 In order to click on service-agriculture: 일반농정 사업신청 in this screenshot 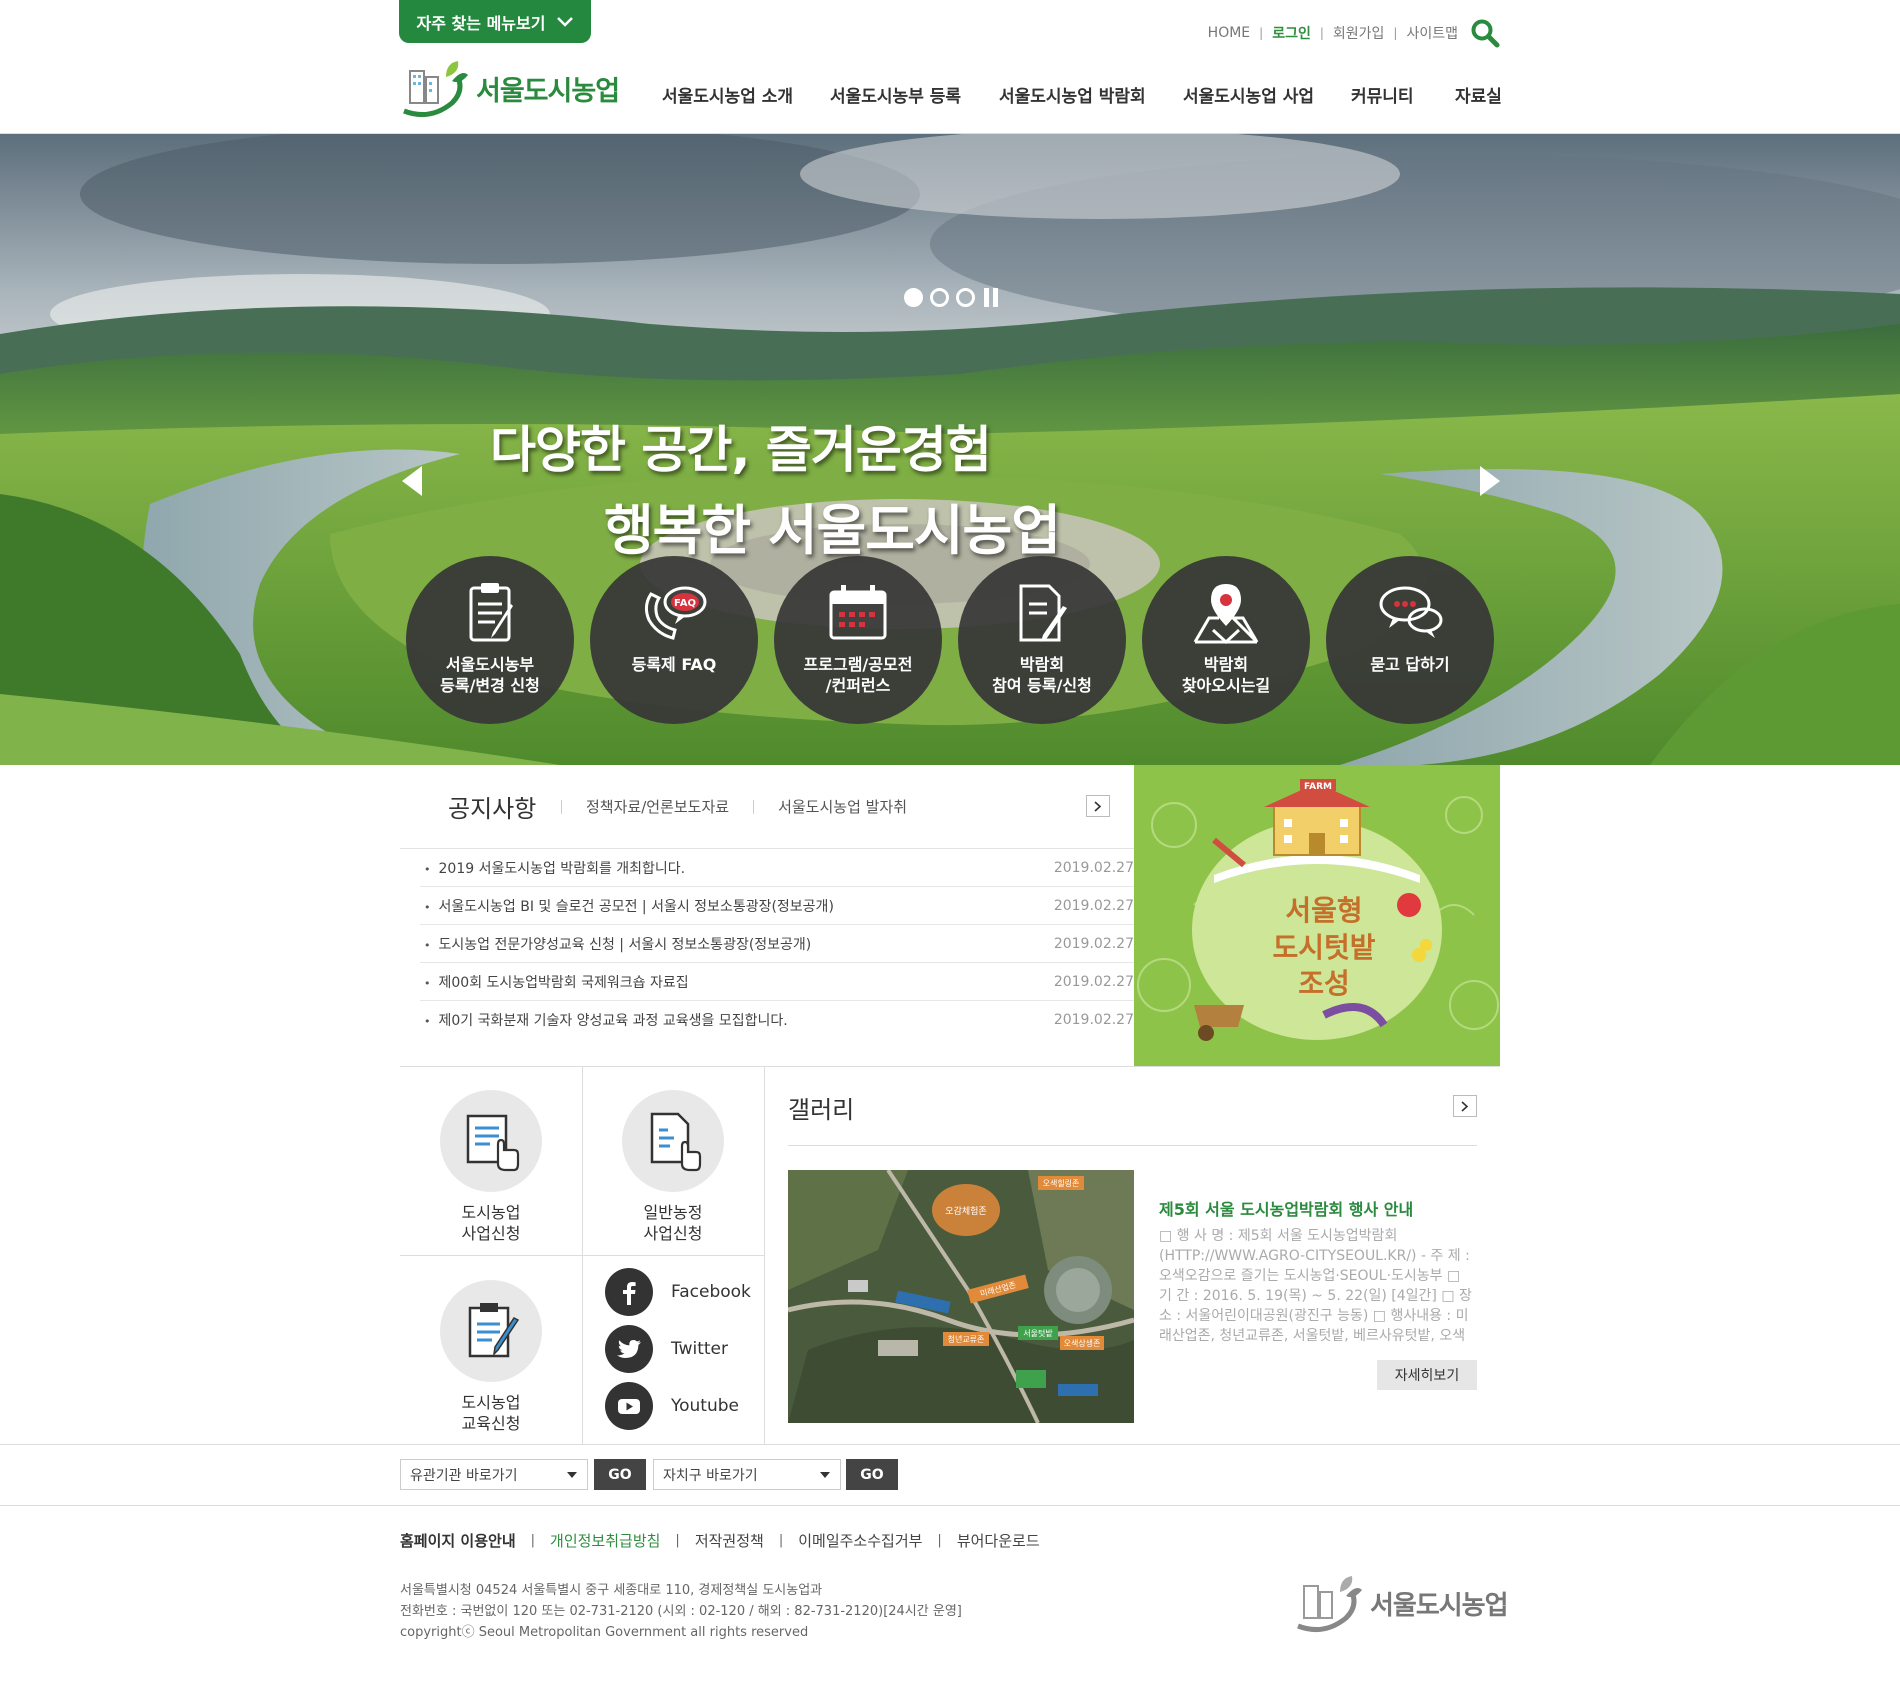, I will do `click(673, 1167)`.